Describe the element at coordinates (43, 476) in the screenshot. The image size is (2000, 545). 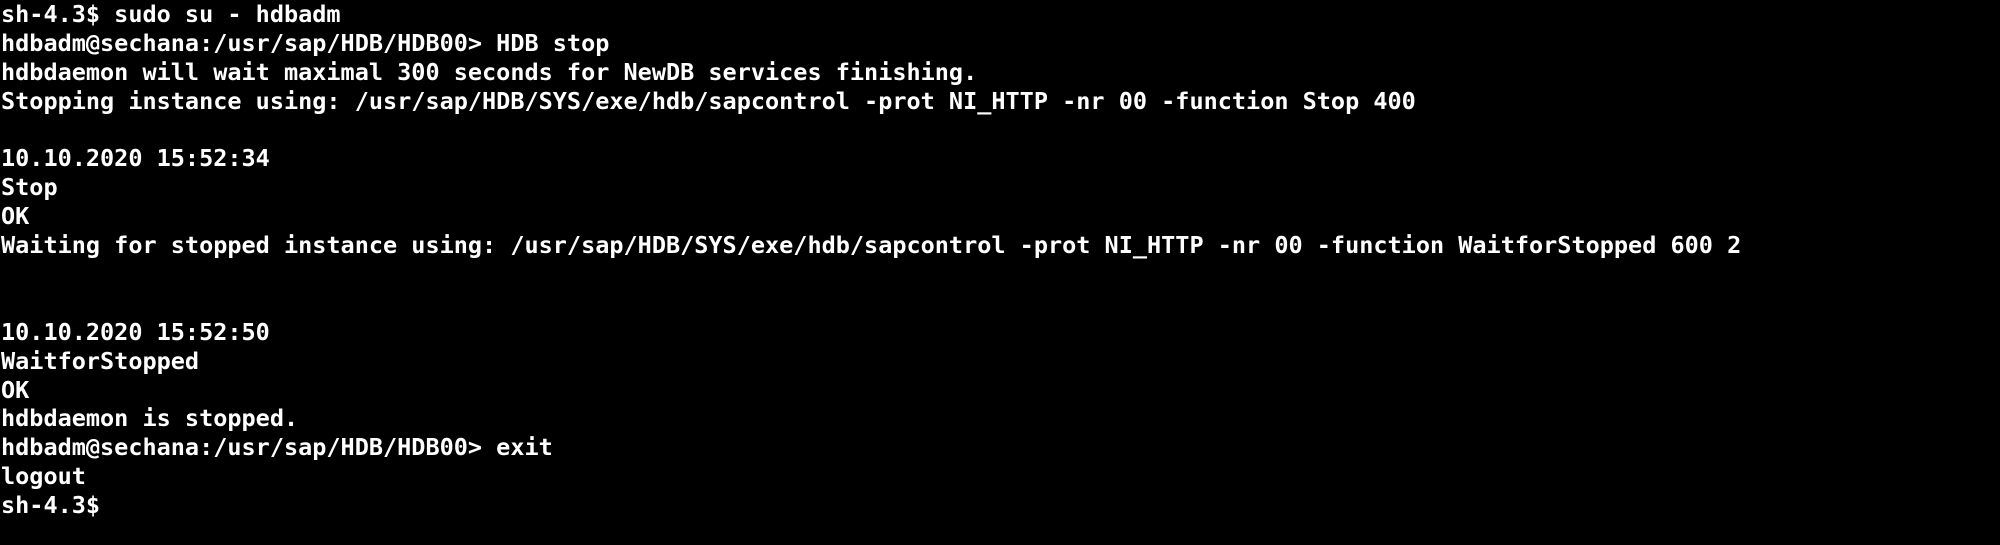
I see `terminal-line-logout: logout` at that location.